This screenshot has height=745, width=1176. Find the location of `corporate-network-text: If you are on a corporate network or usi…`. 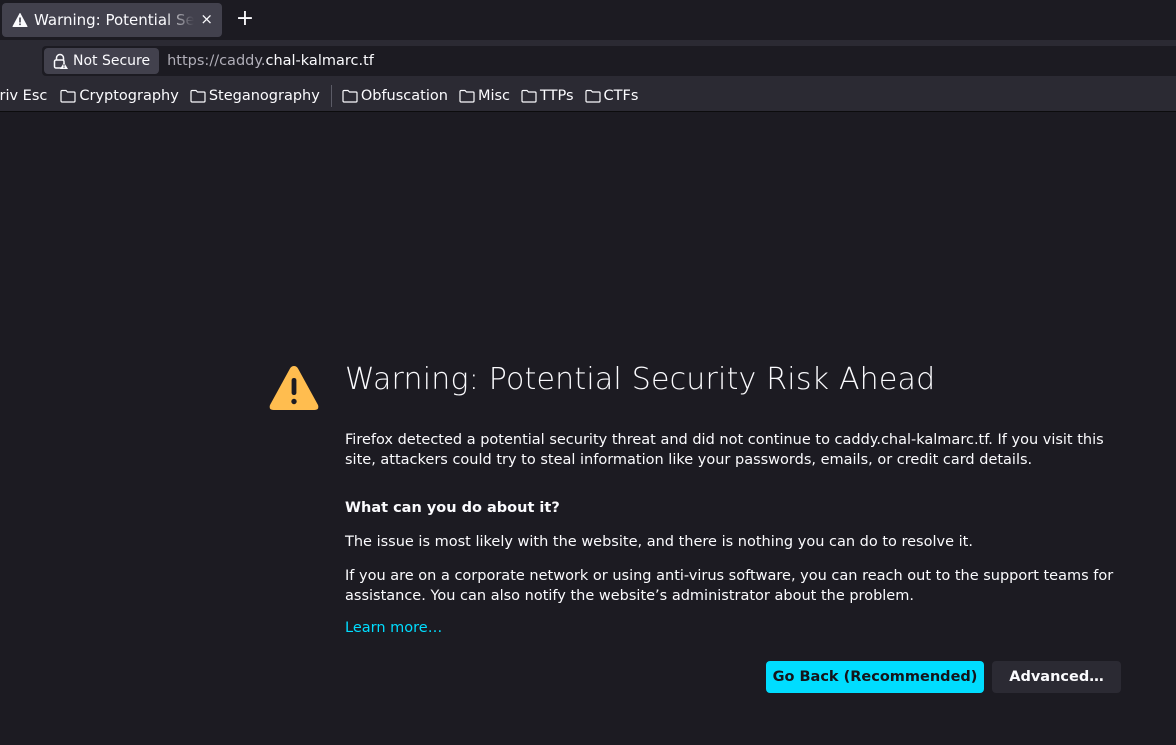

corporate-network-text: If you are on a corporate network or usi… is located at coordinates (729, 586).